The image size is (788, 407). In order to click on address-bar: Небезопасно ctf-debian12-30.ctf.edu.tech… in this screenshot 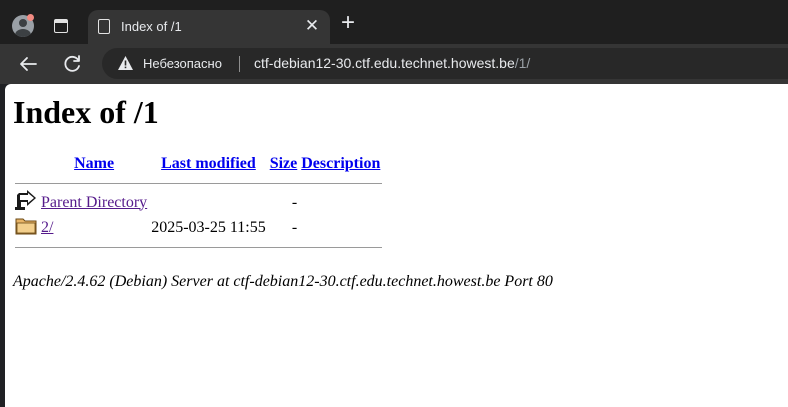, I will do `click(445, 63)`.